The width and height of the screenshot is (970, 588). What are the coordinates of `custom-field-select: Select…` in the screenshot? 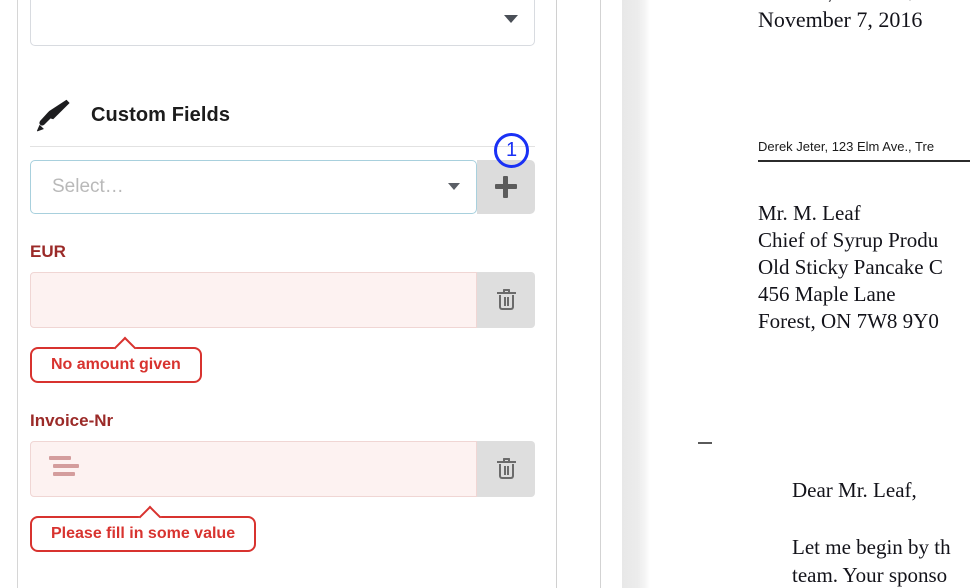 It's located at (253, 187).